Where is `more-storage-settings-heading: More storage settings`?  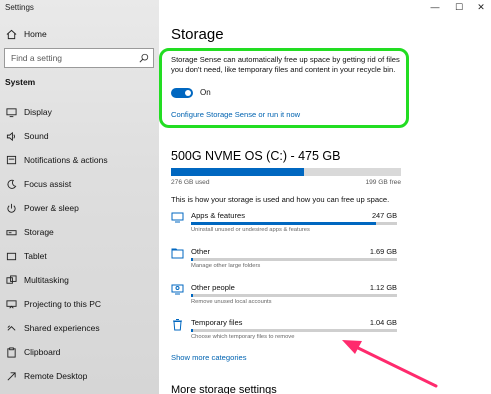
more-storage-settings-heading: More storage settings is located at coordinates (224, 389).